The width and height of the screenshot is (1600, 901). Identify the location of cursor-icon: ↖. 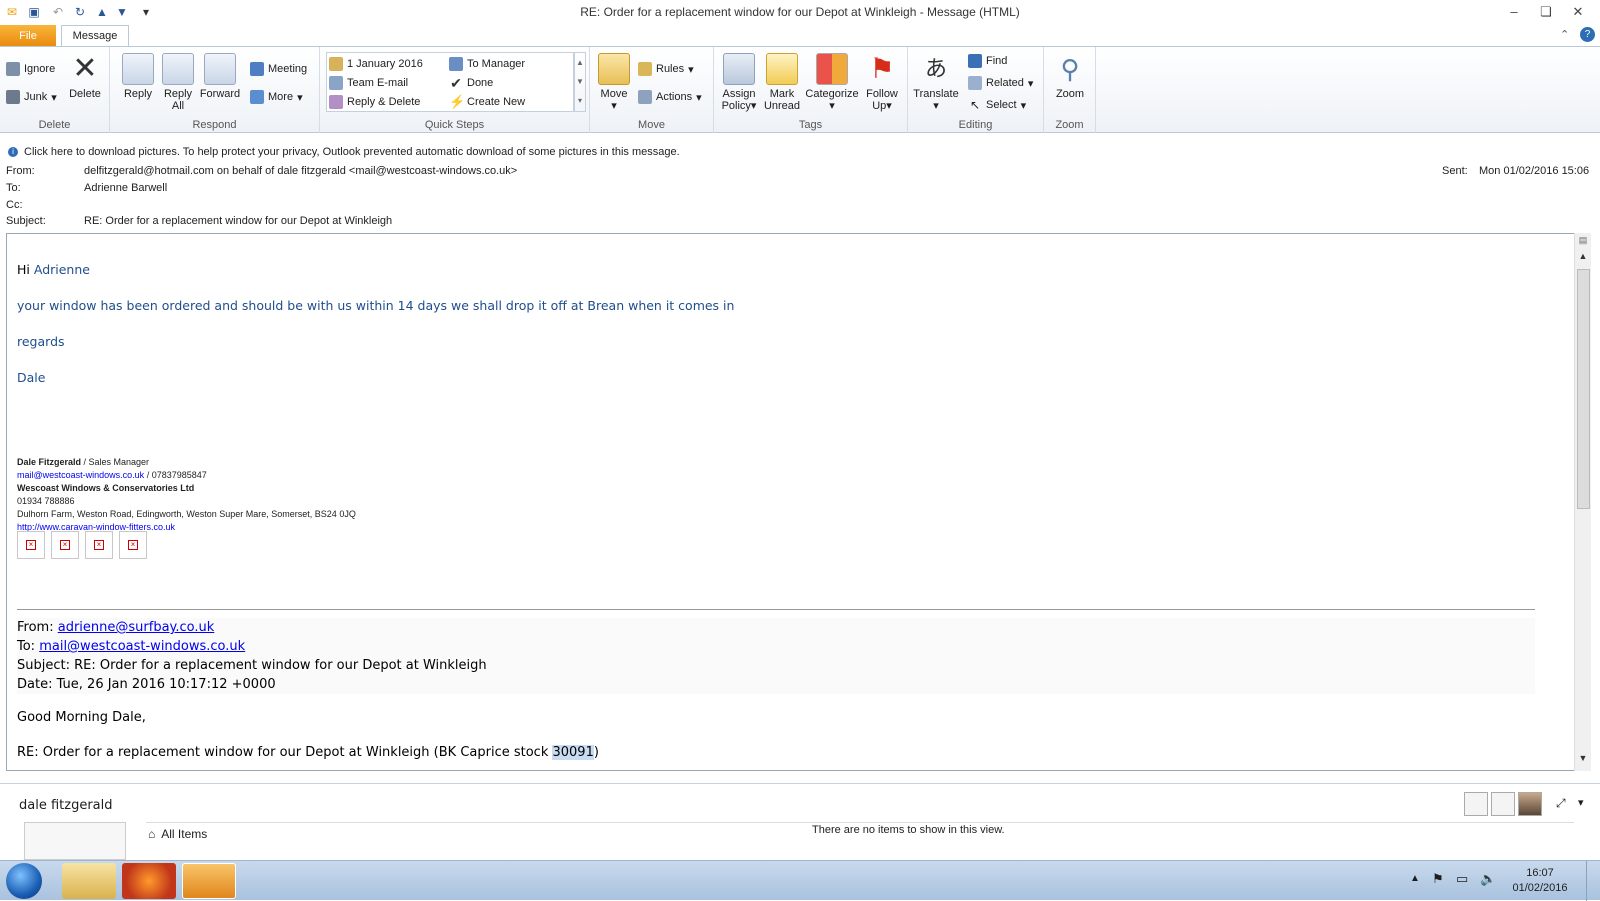
(975, 105).